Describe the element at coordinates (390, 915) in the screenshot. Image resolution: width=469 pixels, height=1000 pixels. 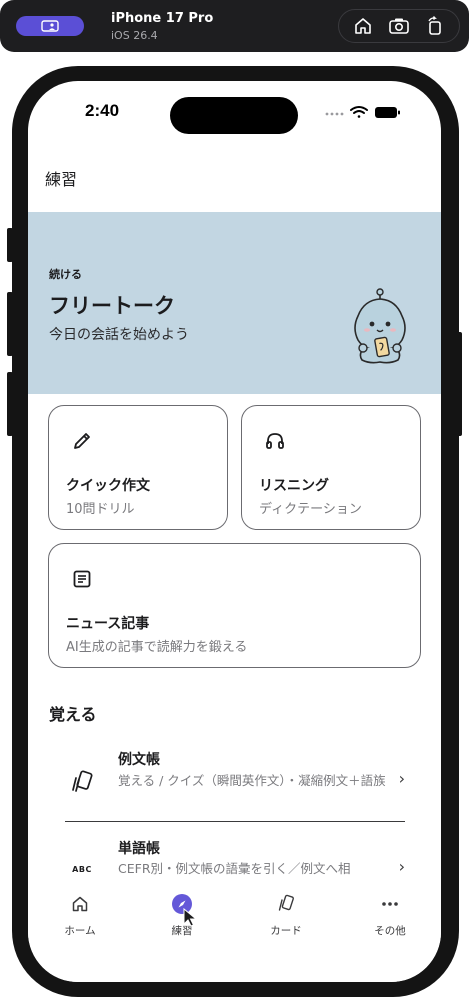
I see `tab-more: その他` at that location.